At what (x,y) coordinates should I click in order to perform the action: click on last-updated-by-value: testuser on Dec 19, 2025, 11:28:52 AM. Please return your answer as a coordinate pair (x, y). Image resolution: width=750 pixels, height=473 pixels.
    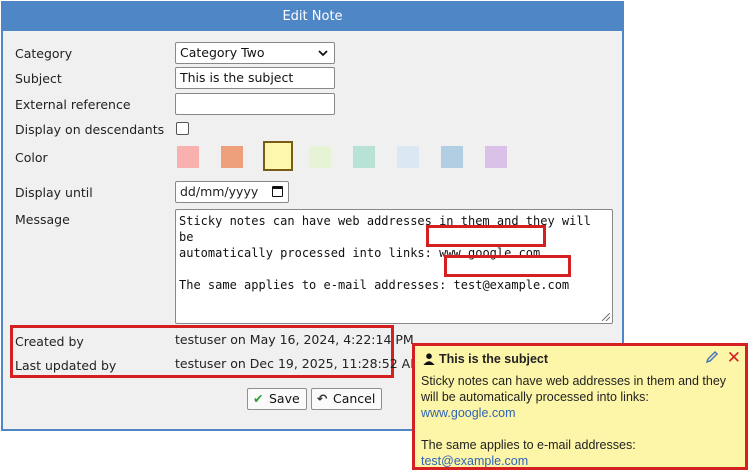
    Looking at the image, I should click on (298, 363).